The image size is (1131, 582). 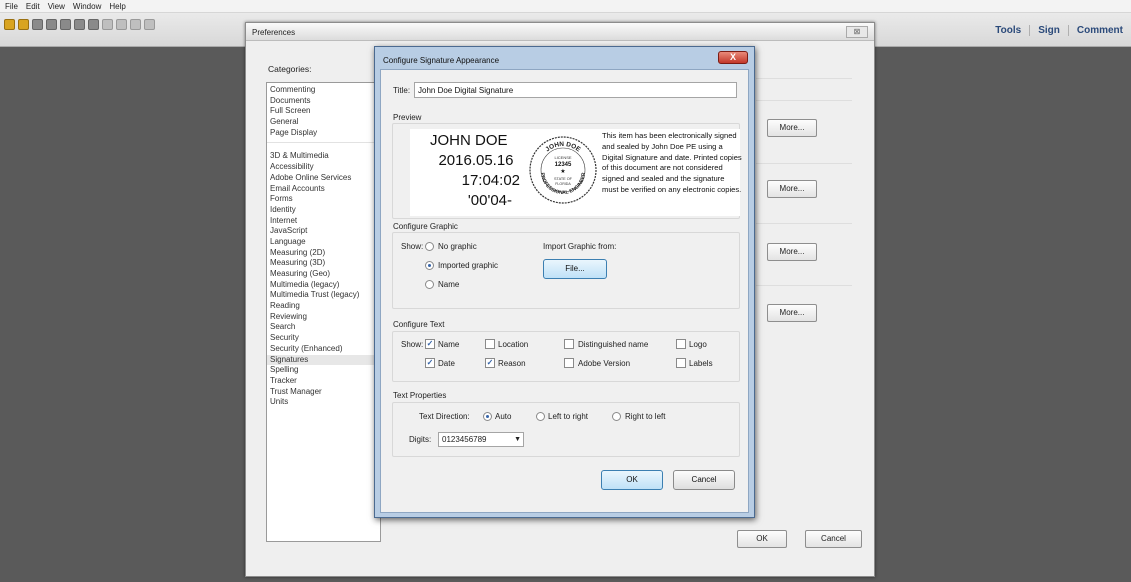 I want to click on location-checkbox, so click(x=490, y=344).